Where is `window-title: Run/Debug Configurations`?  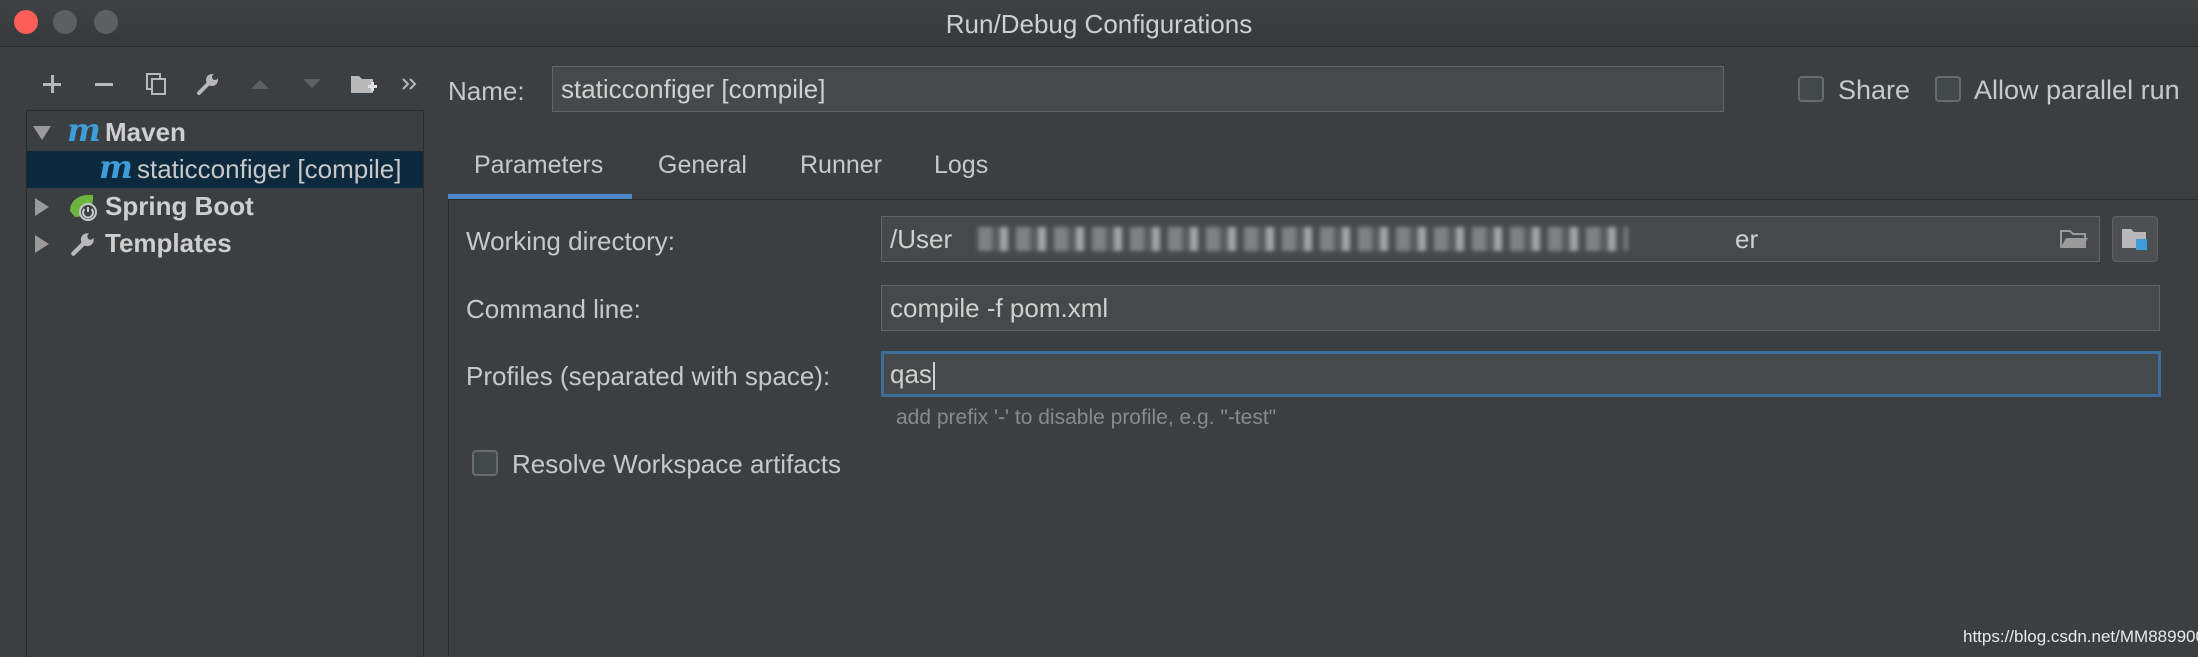
window-title: Run/Debug Configurations is located at coordinates (1099, 24).